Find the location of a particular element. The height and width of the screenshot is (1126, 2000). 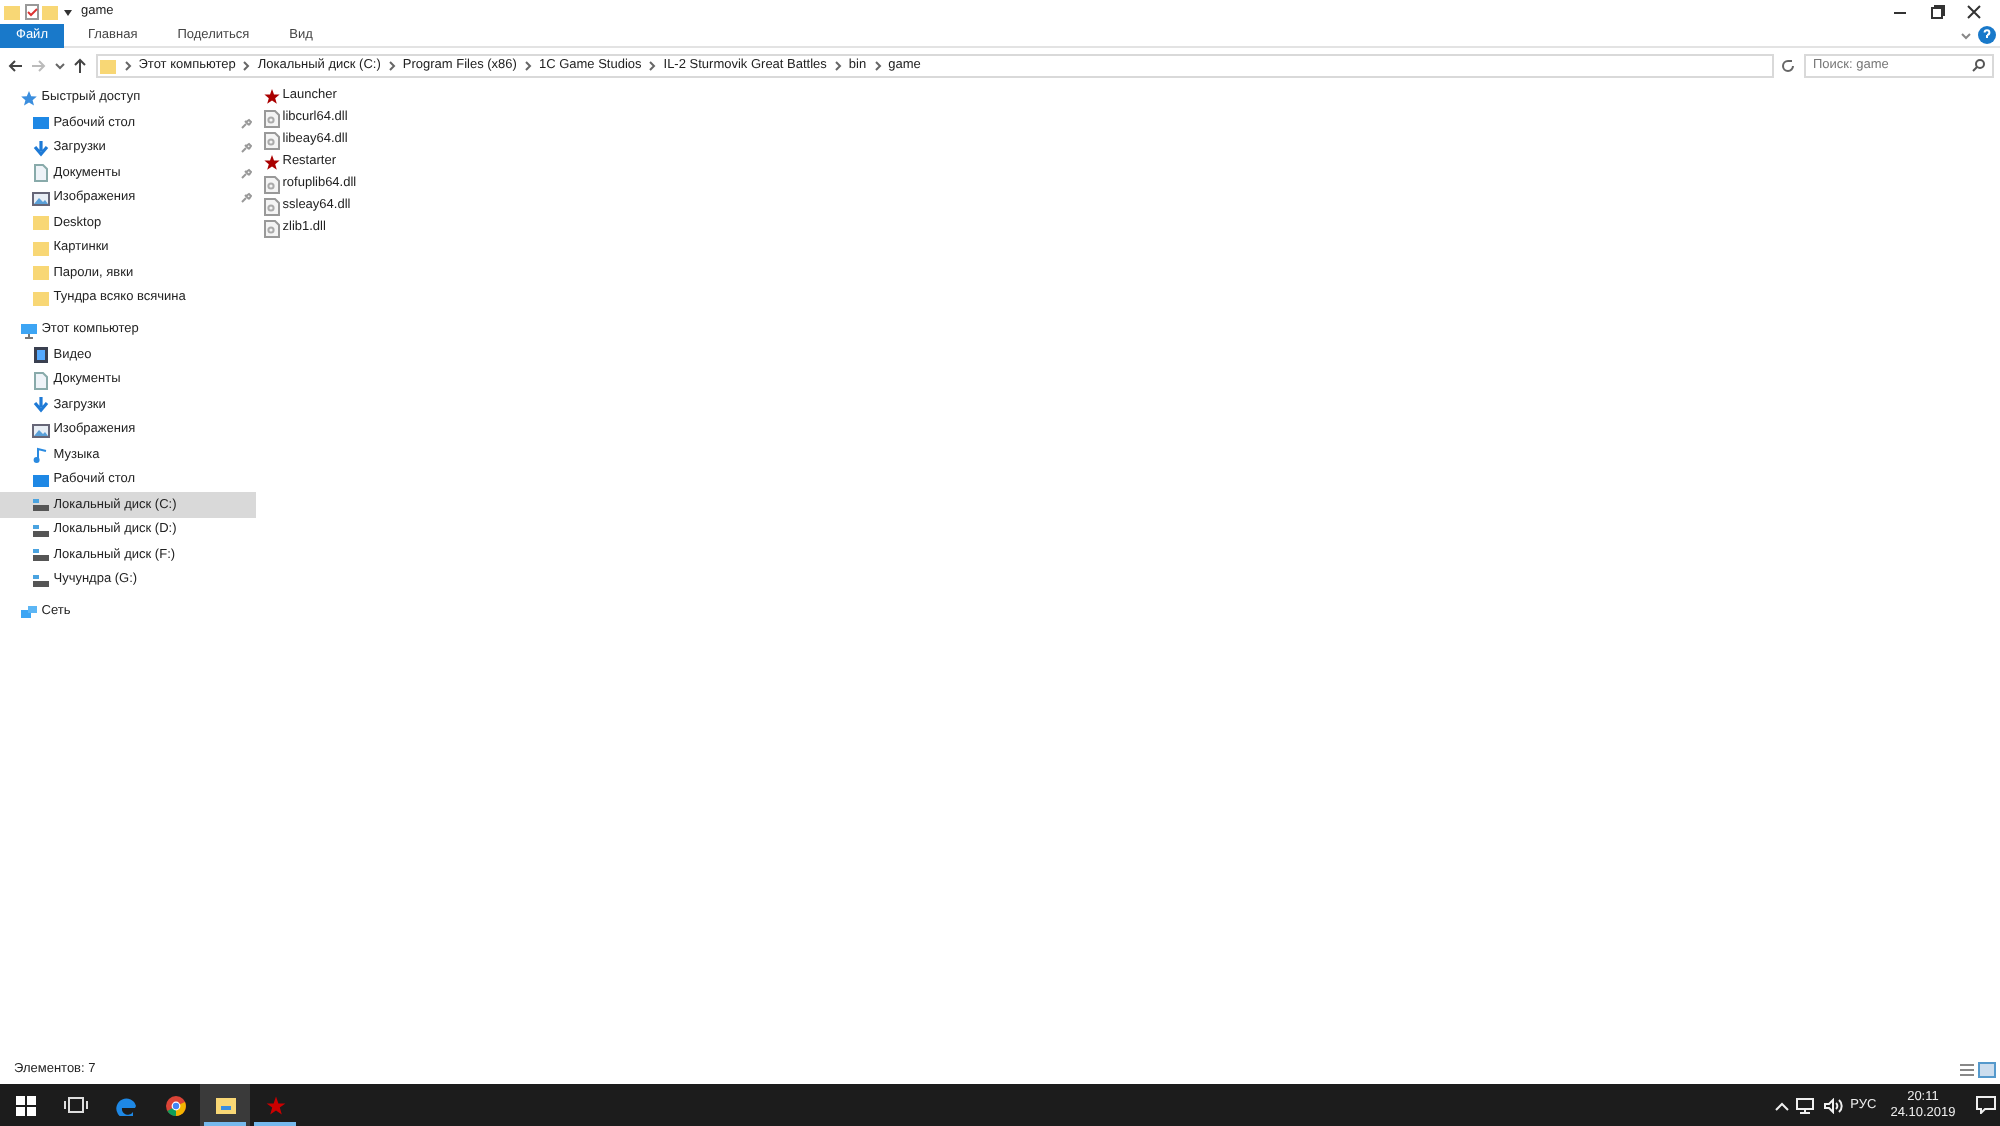

help-icon is located at coordinates (1987, 35).